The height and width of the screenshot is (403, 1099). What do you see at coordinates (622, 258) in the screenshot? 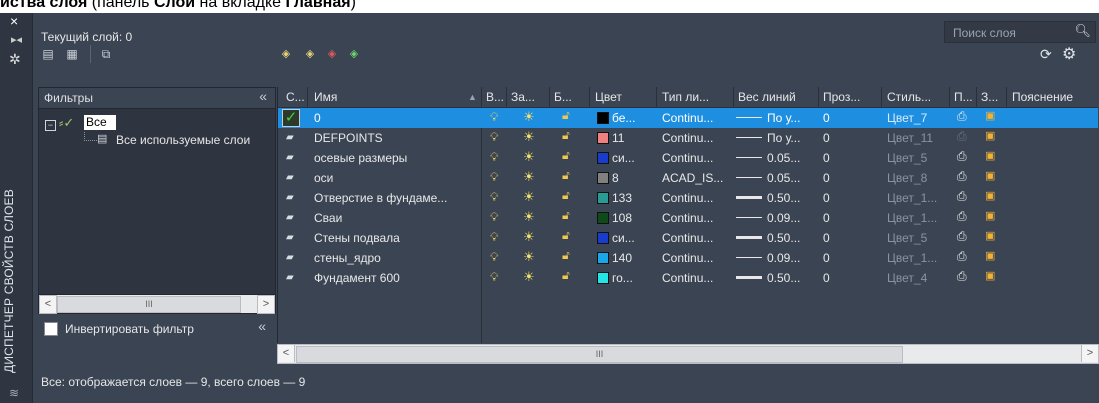
I see `color-name: 140` at bounding box center [622, 258].